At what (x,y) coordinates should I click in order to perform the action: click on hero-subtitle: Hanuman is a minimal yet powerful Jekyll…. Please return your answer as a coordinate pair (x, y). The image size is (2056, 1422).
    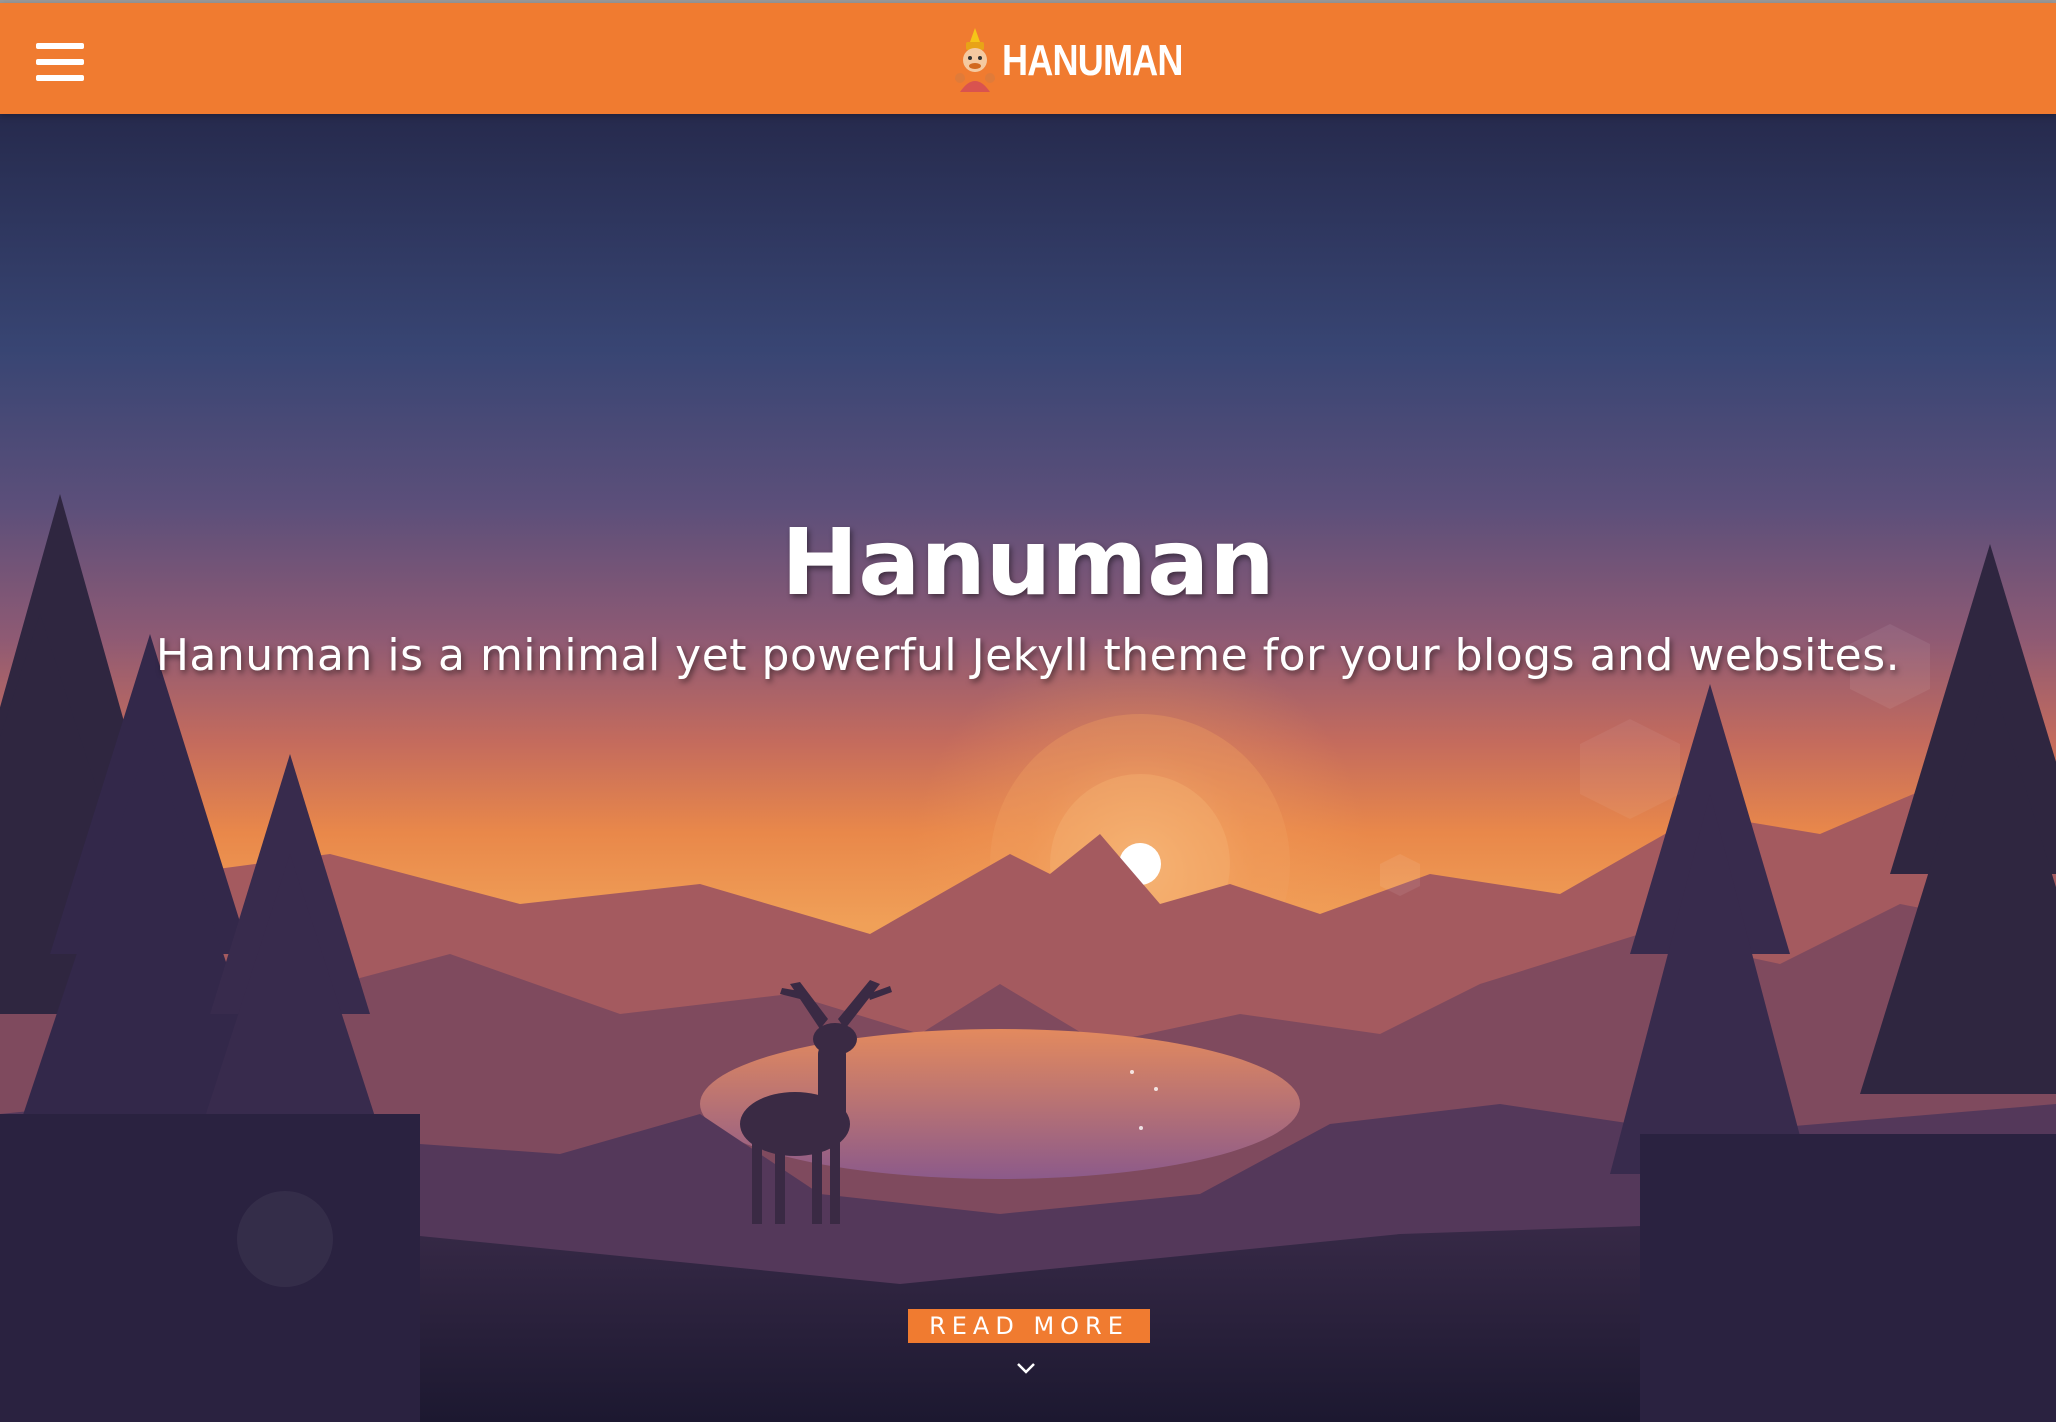
    Looking at the image, I should click on (1028, 655).